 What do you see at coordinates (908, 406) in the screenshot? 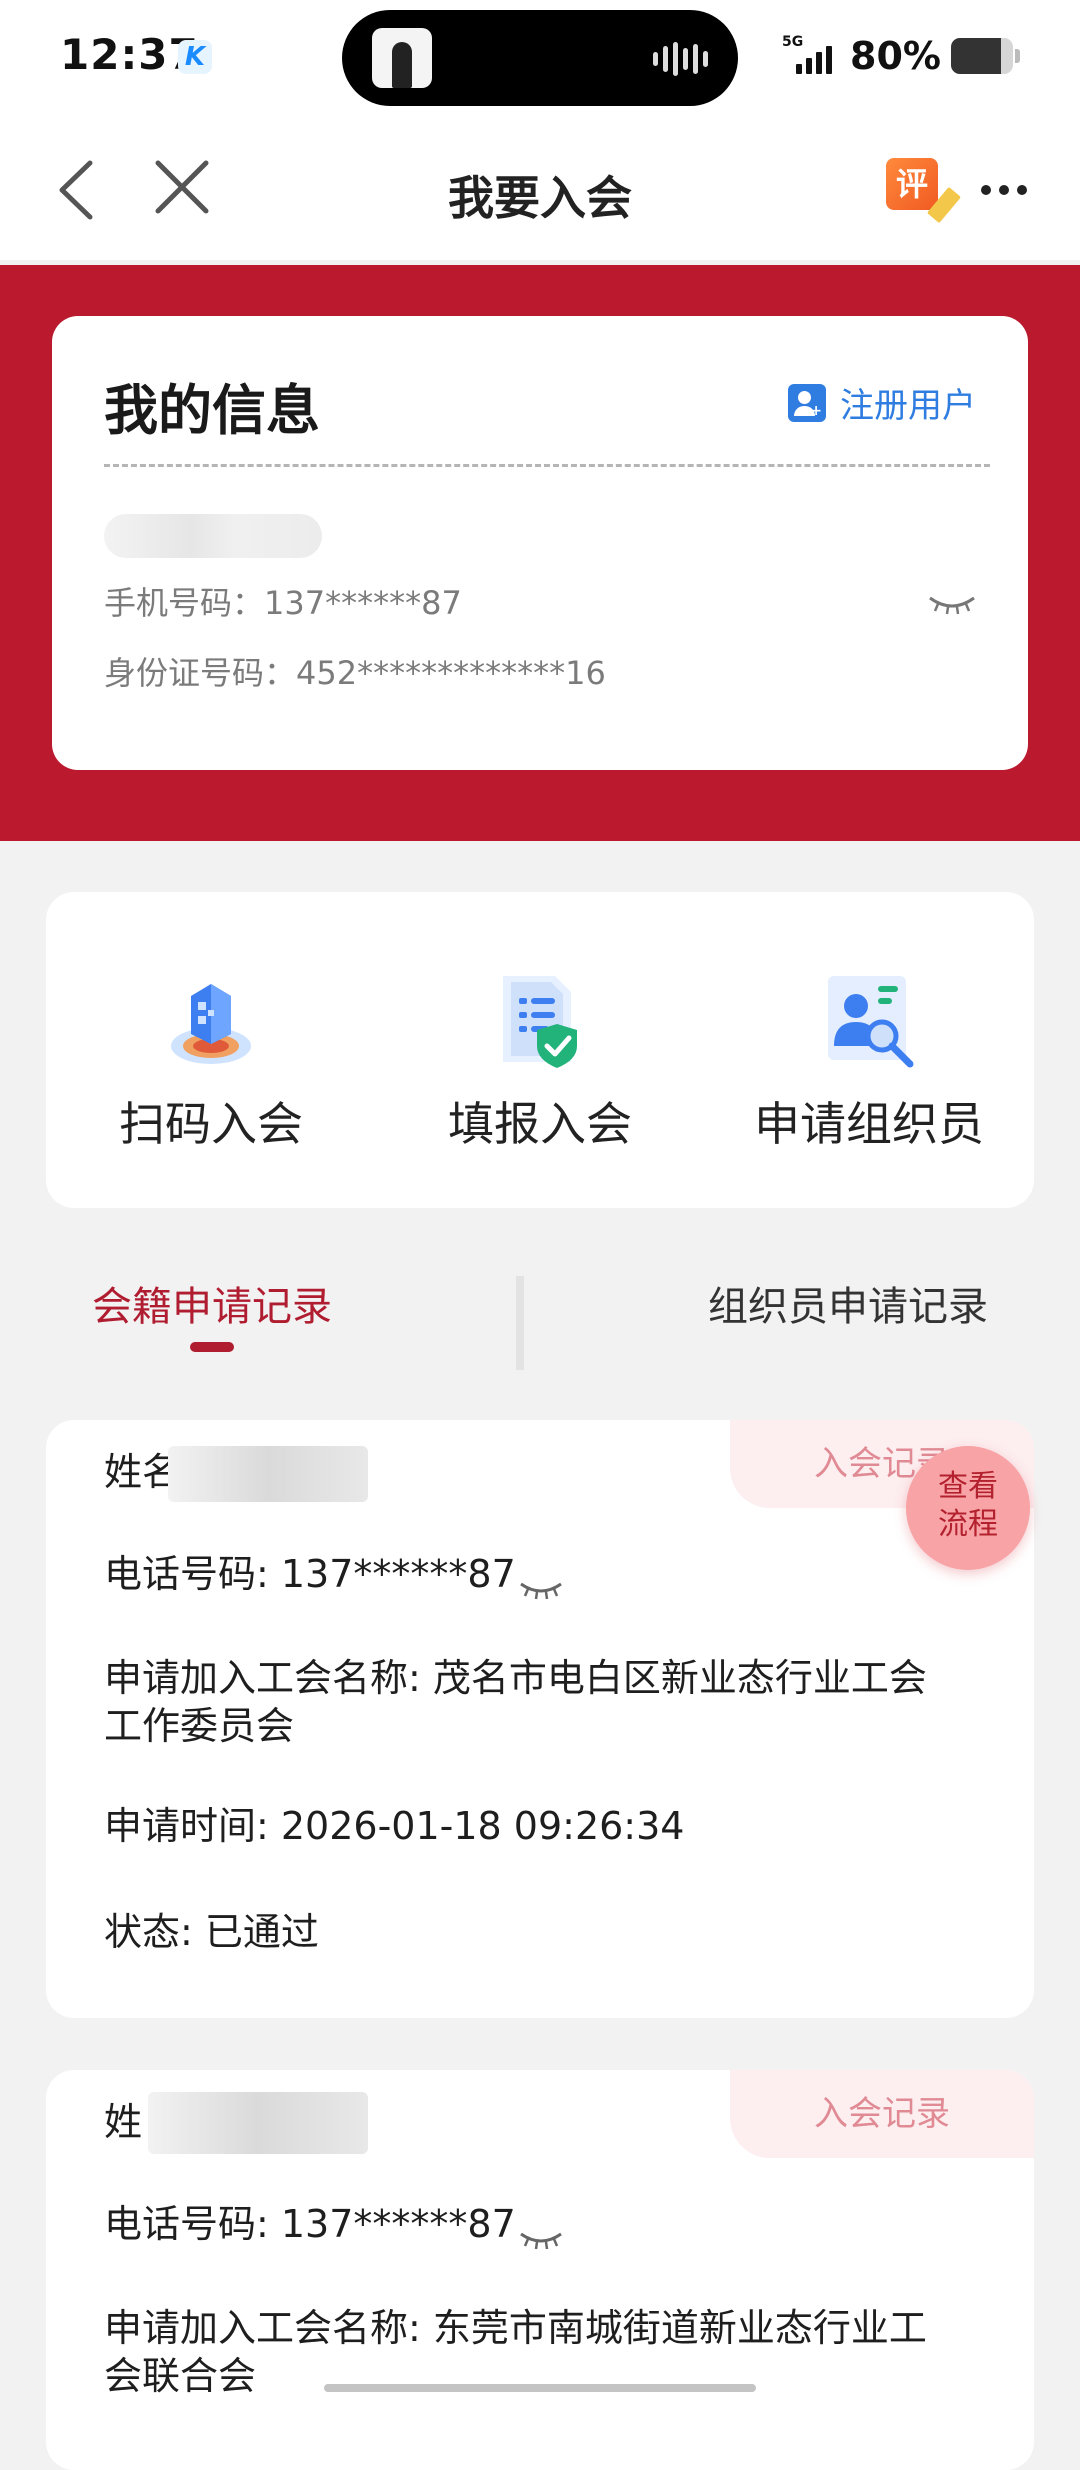
I see `register-user-label: 注册用户` at bounding box center [908, 406].